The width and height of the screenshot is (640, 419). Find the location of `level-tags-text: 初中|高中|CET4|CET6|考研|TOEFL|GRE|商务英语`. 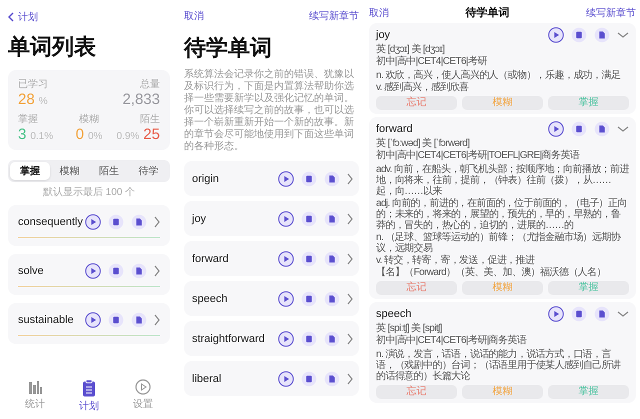

level-tags-text: 初中|高中|CET4|CET6|考研|TOEFL|GRE|商务英语 is located at coordinates (478, 155).